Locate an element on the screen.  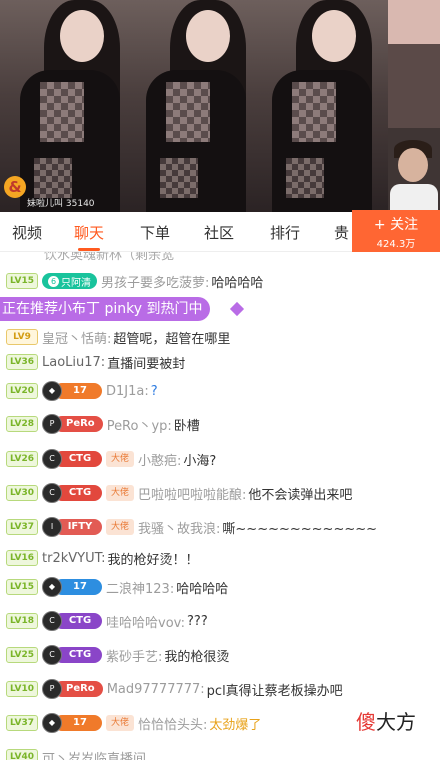
chat-message: LV9 皇冠丶恬萌: 超管呢，超管在哪里 is located at coordinates (115, 337).